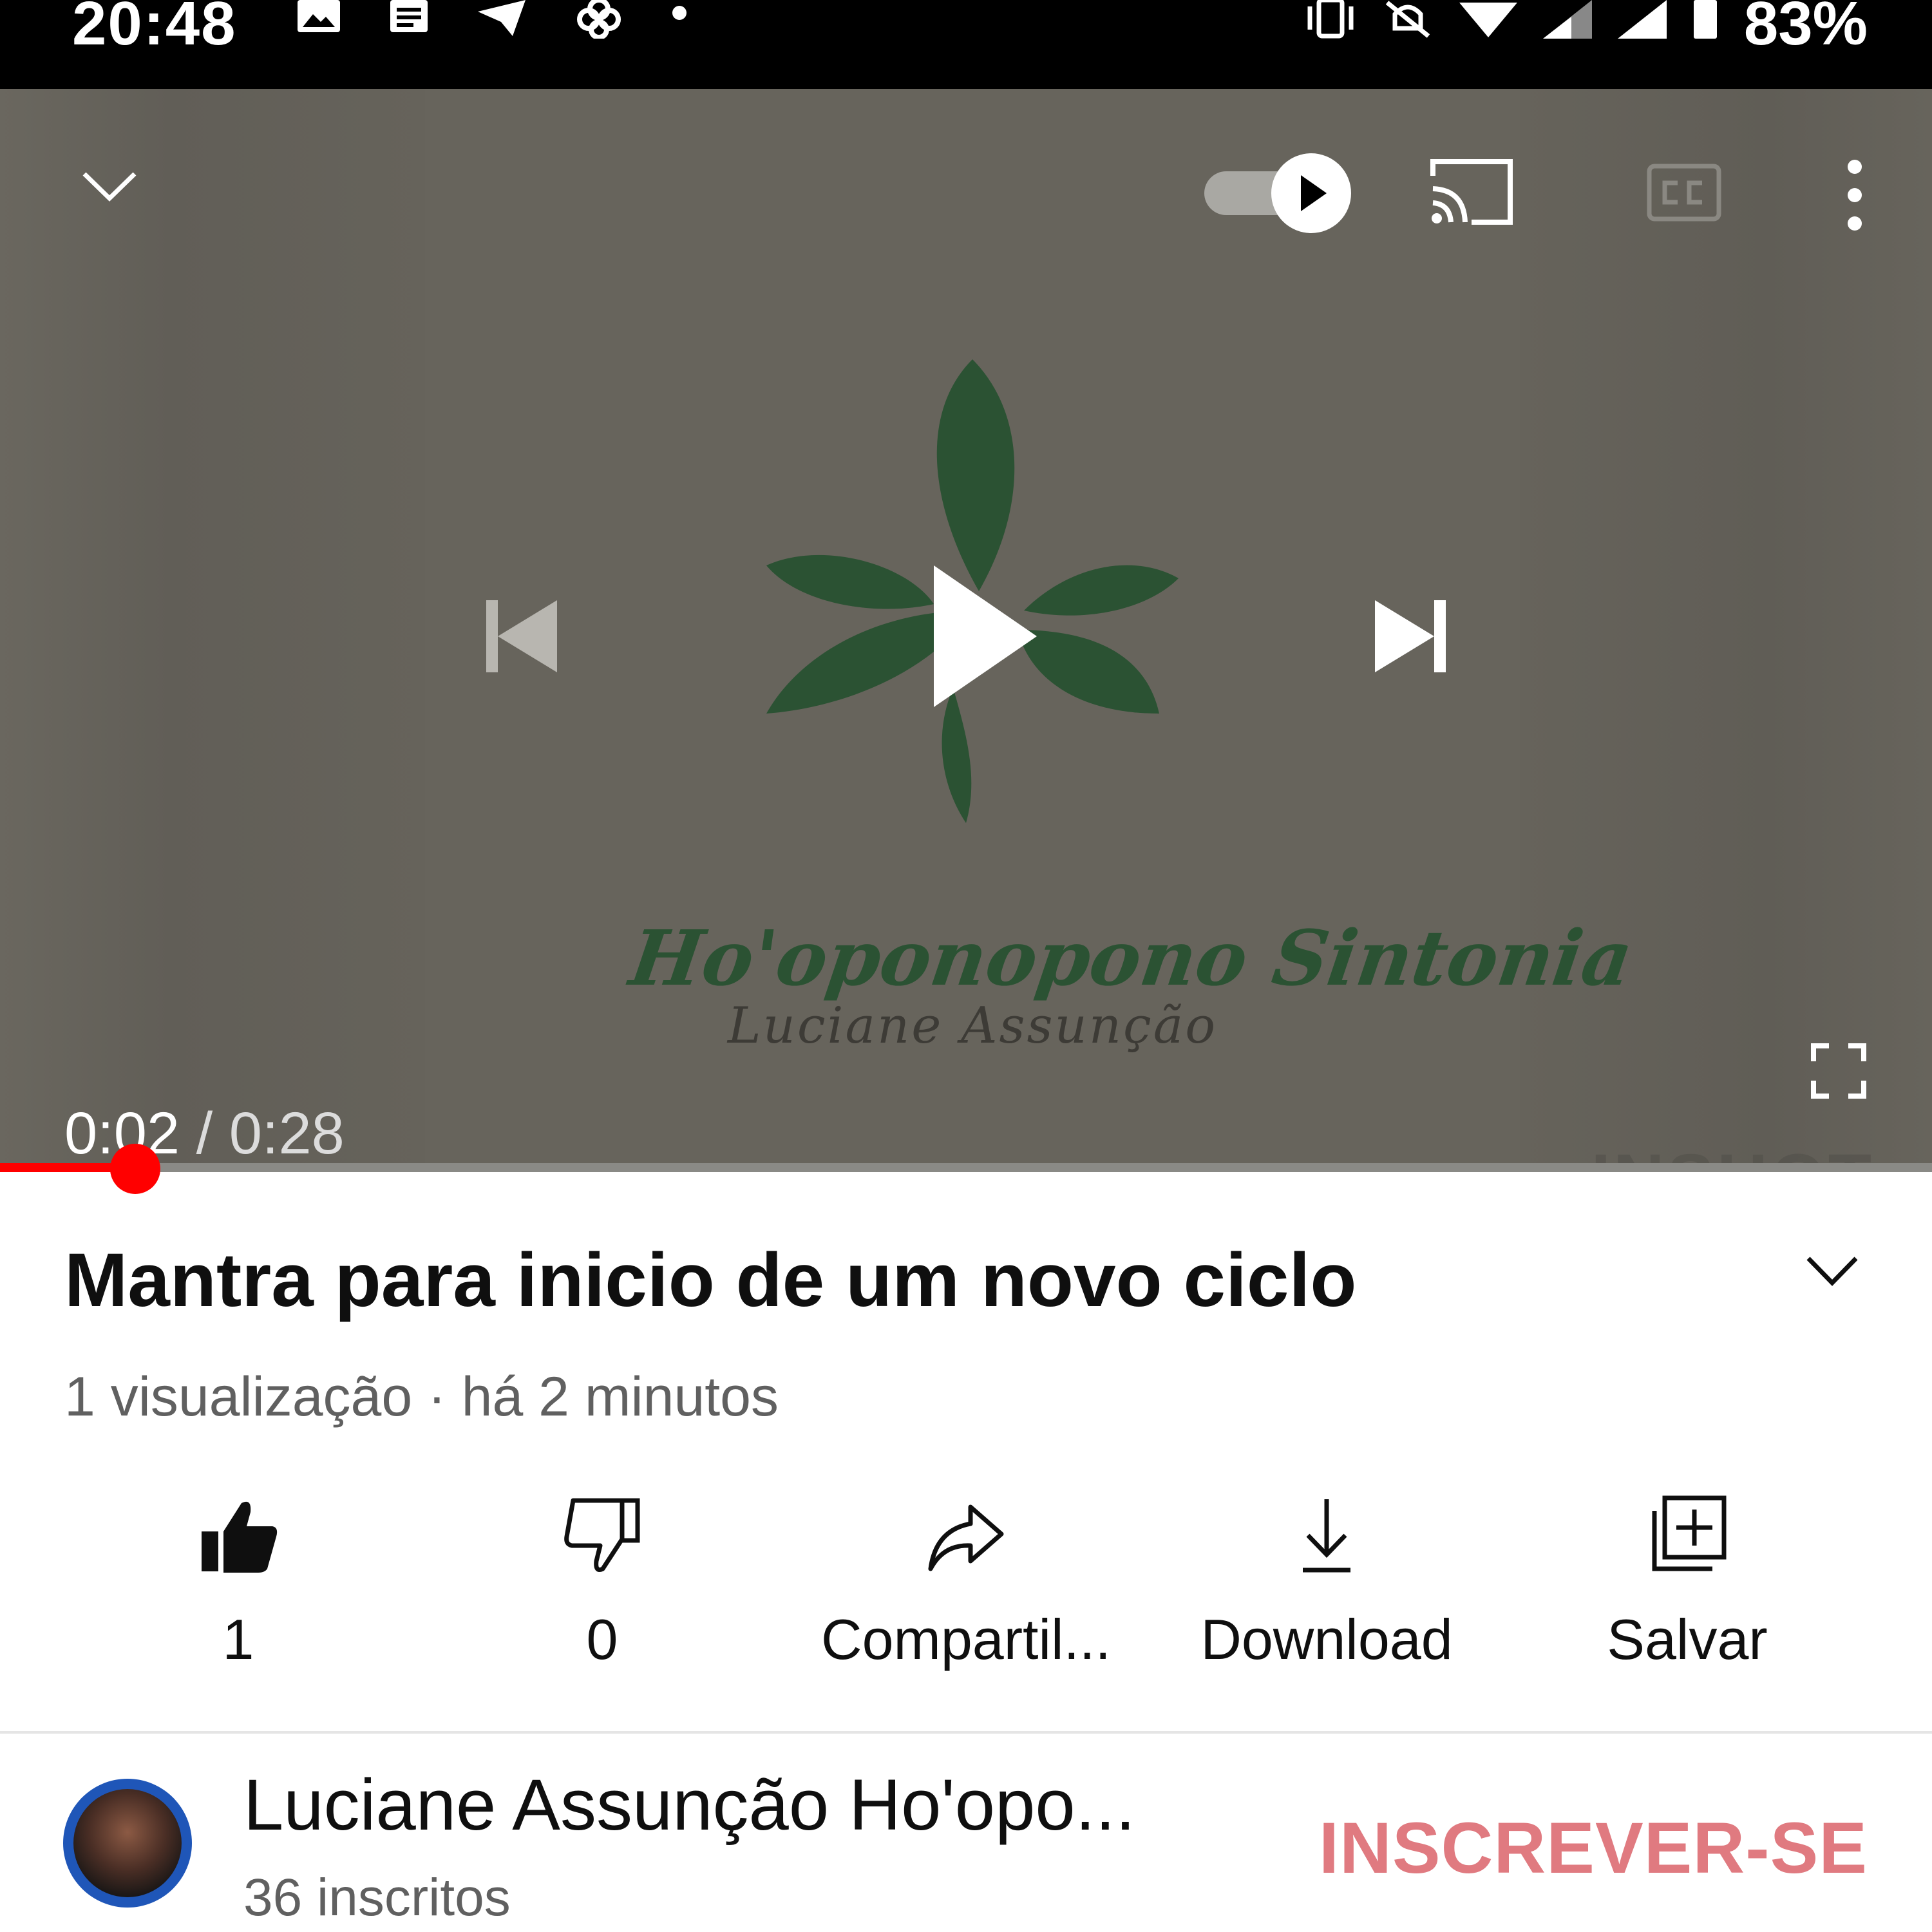 The height and width of the screenshot is (1932, 1932). I want to click on more-vertical-icon, so click(1855, 195).